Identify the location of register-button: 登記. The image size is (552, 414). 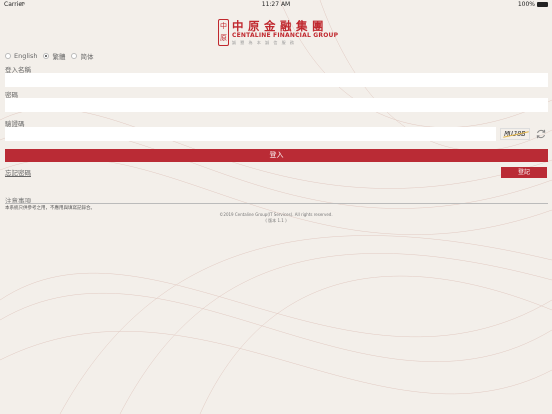
(524, 172).